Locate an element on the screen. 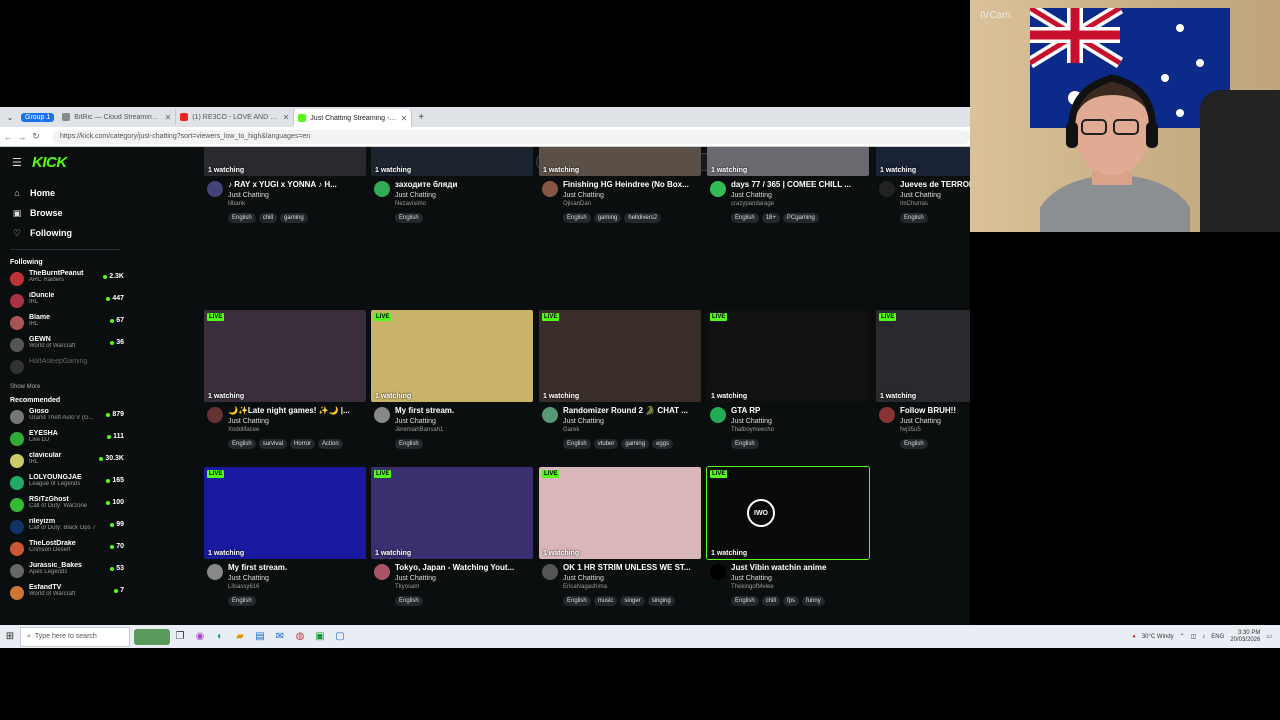 The image size is (1280, 720). tag-chip: helldivers2 is located at coordinates (643, 218).